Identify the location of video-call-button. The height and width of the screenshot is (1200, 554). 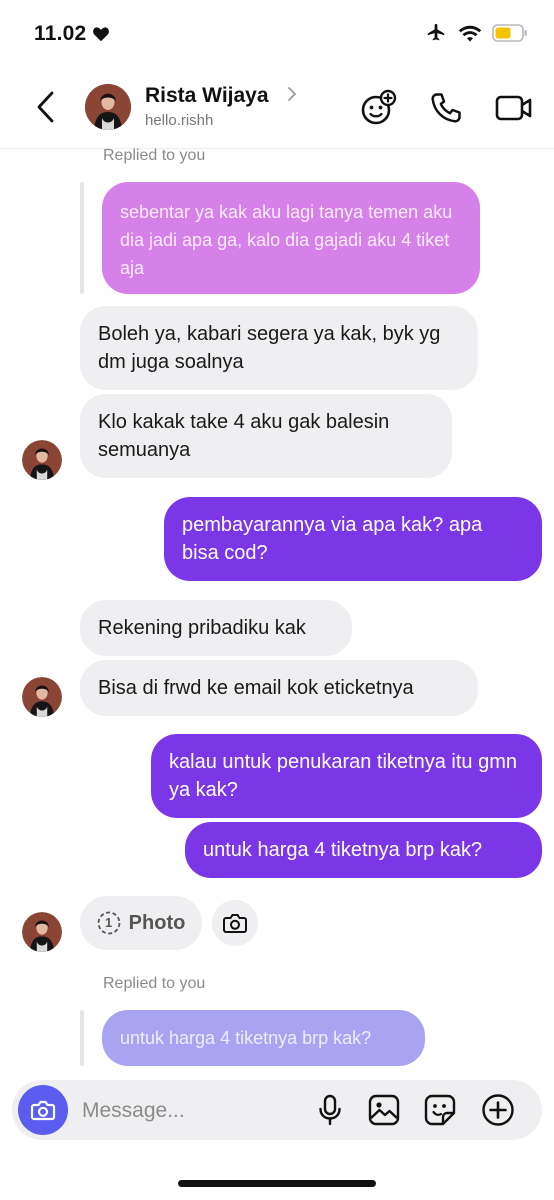
(514, 108).